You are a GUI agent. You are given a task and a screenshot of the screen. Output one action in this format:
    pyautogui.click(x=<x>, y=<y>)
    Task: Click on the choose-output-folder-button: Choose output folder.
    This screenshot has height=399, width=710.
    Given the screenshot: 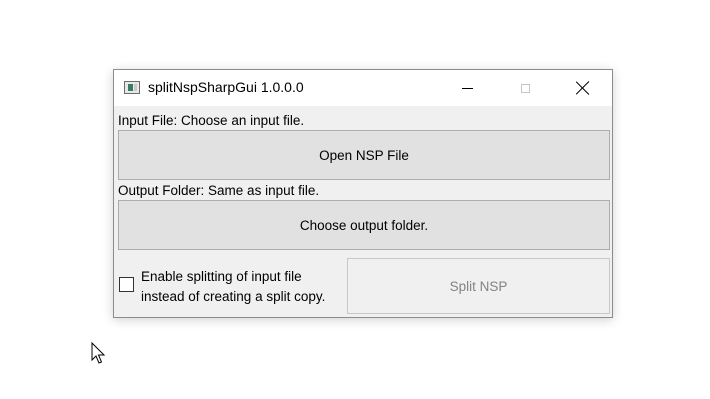 What is the action you would take?
    pyautogui.click(x=364, y=225)
    